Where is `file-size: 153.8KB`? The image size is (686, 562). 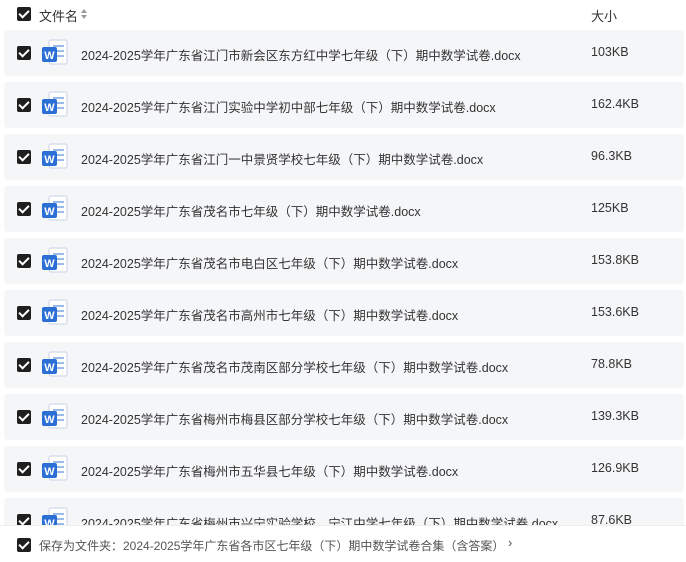 file-size: 153.8KB is located at coordinates (615, 260).